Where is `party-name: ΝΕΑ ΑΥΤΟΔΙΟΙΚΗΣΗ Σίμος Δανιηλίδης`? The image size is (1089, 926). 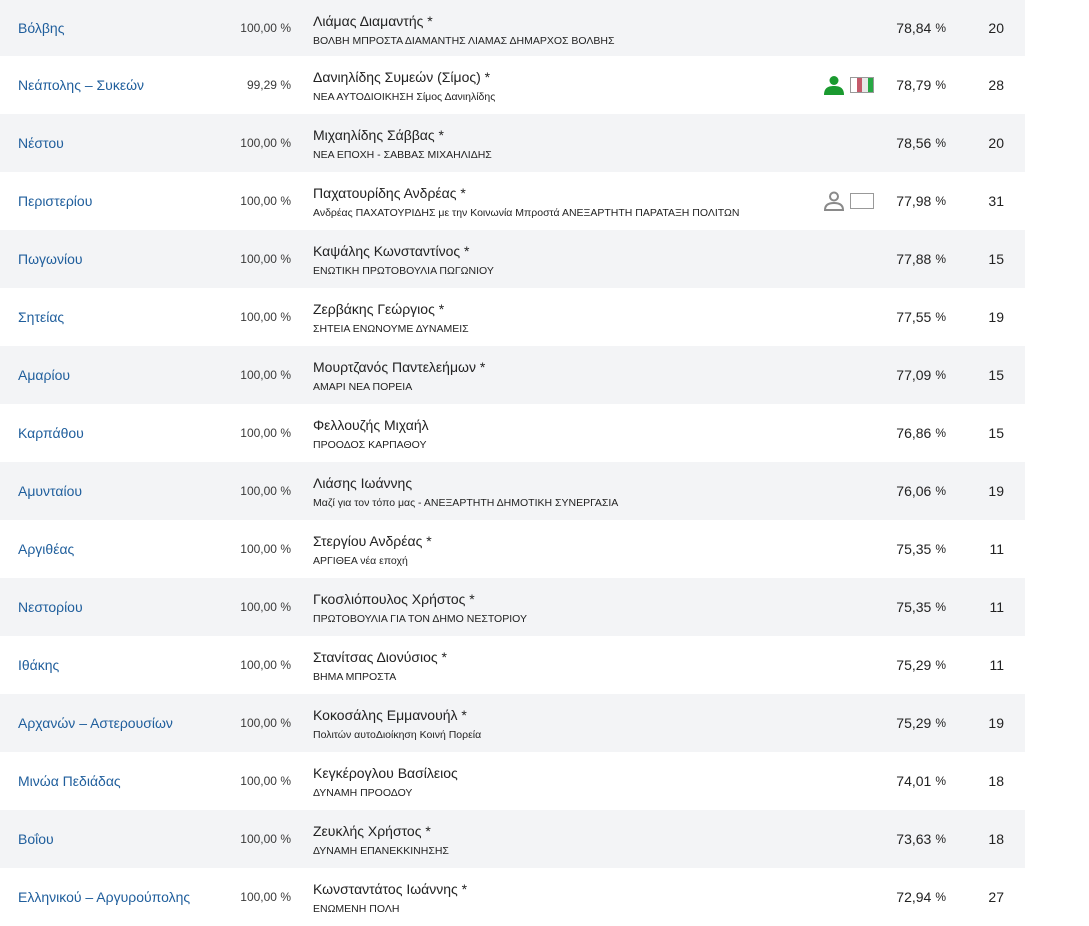
party-name: ΝΕΑ ΑΥΤΟΔΙΟΙΚΗΣΗ Σίμος Δανιηλίδης is located at coordinates (404, 97).